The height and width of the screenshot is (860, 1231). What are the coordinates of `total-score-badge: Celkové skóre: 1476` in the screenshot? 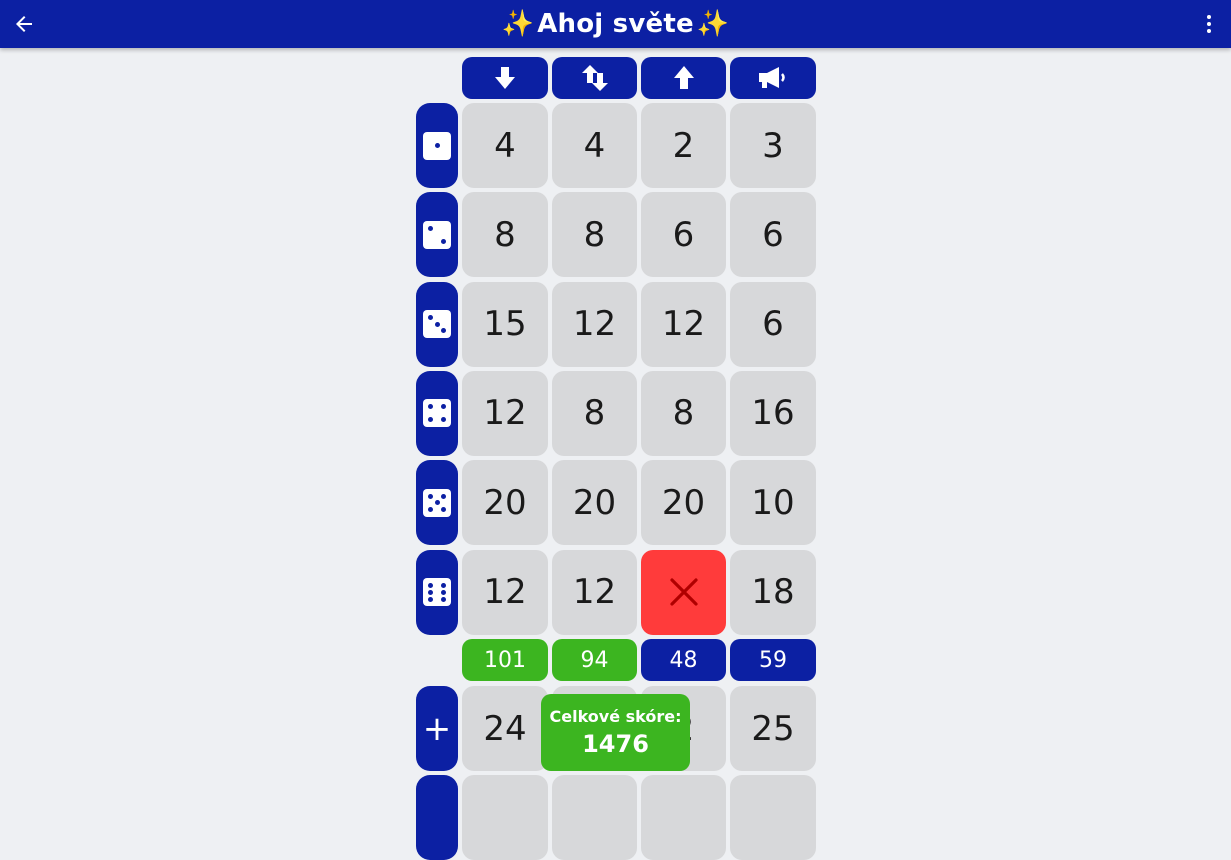 It's located at (615, 732).